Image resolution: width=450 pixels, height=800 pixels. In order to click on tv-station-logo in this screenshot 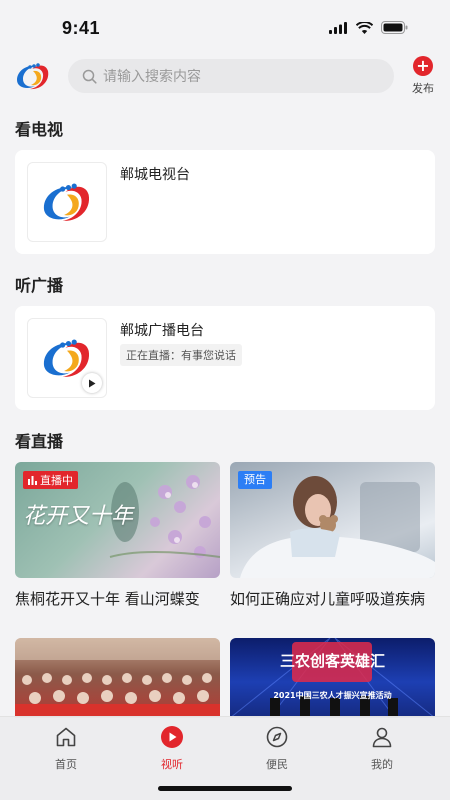, I will do `click(67, 202)`.